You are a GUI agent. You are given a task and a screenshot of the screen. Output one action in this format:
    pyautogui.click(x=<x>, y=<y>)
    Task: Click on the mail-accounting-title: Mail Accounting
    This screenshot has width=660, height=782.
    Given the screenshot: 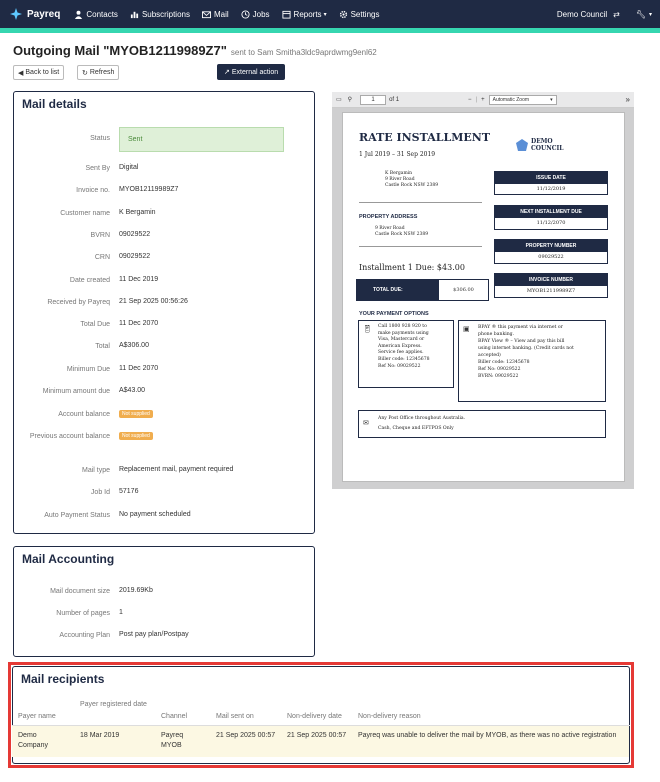 What is the action you would take?
    pyautogui.click(x=68, y=559)
    